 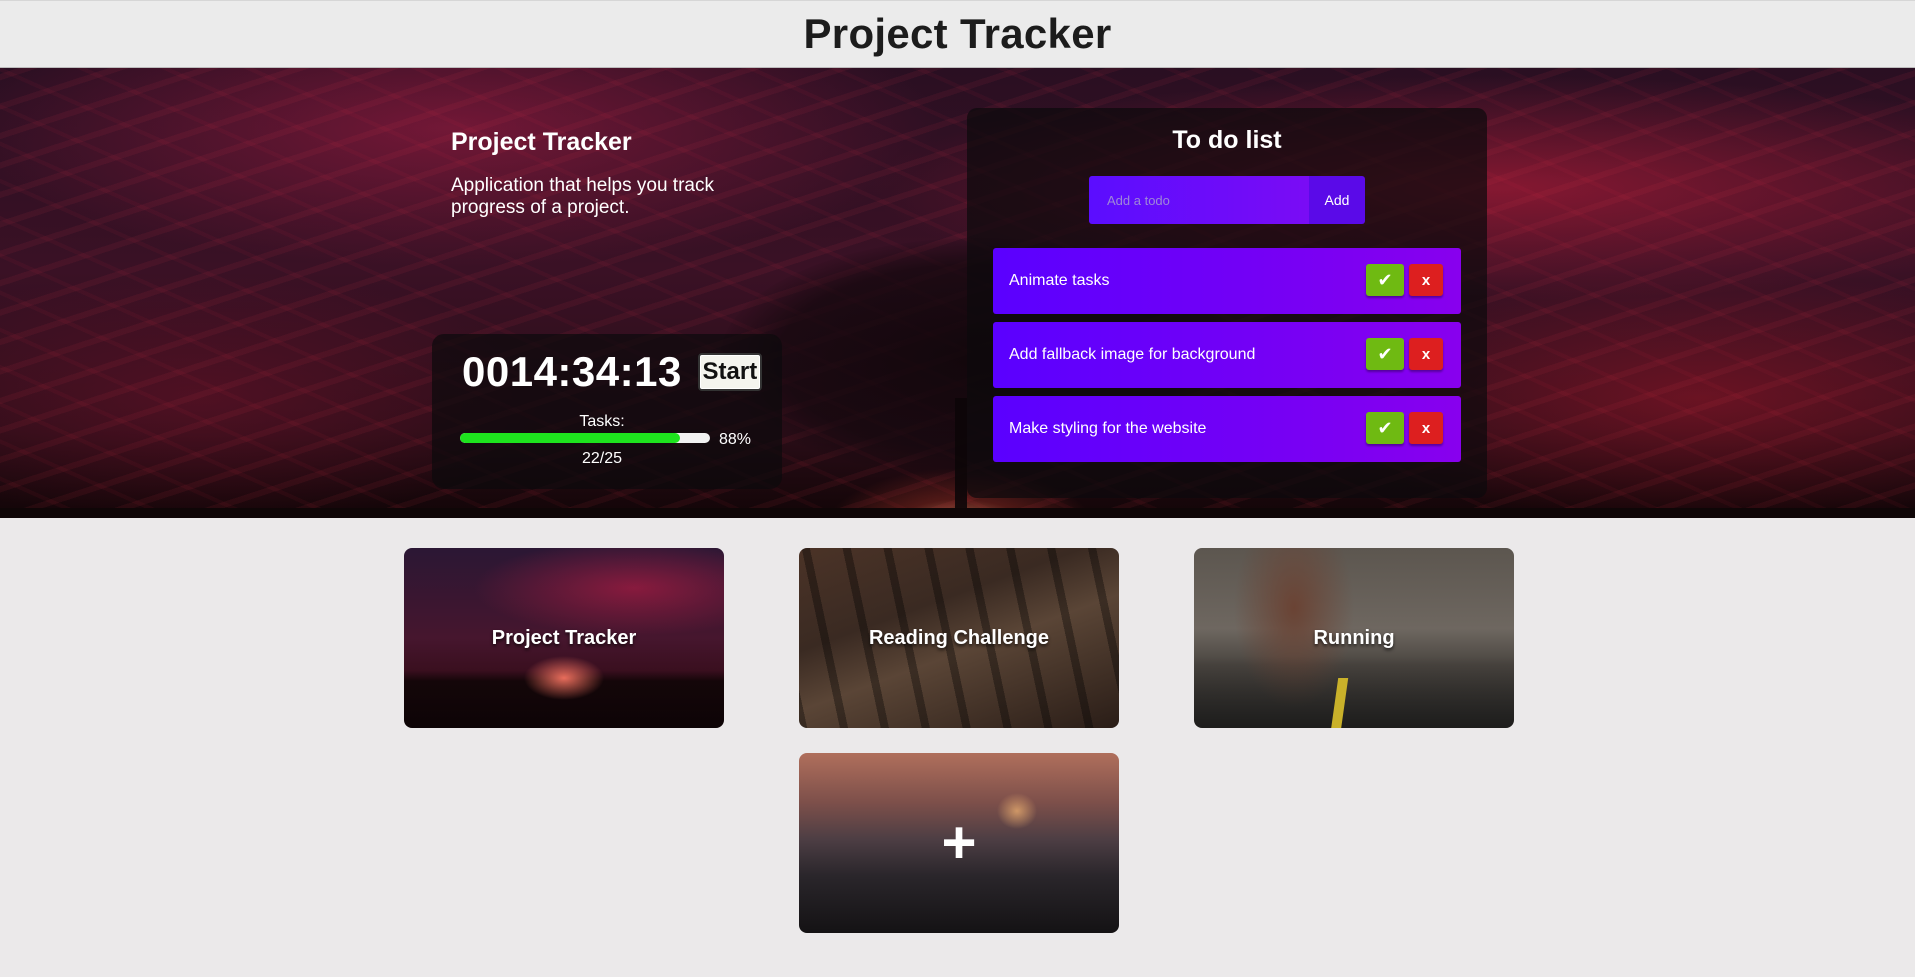 I want to click on tree-trunk, so click(x=961, y=453).